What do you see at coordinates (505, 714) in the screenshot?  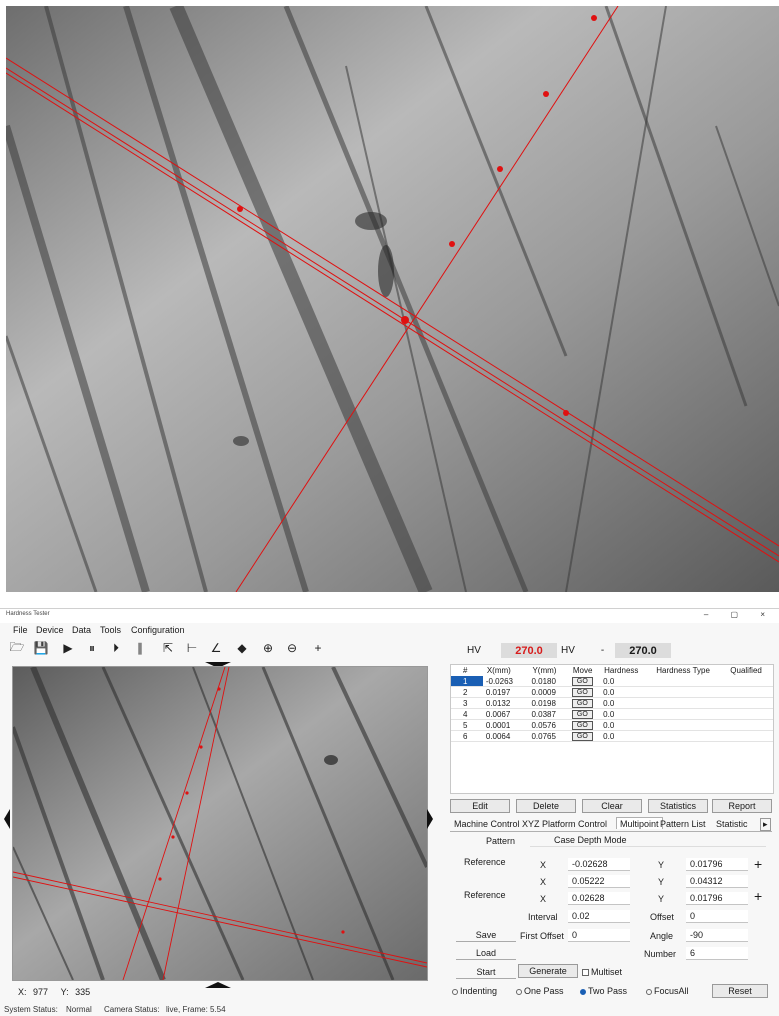 I see `cell-x: 0.0067` at bounding box center [505, 714].